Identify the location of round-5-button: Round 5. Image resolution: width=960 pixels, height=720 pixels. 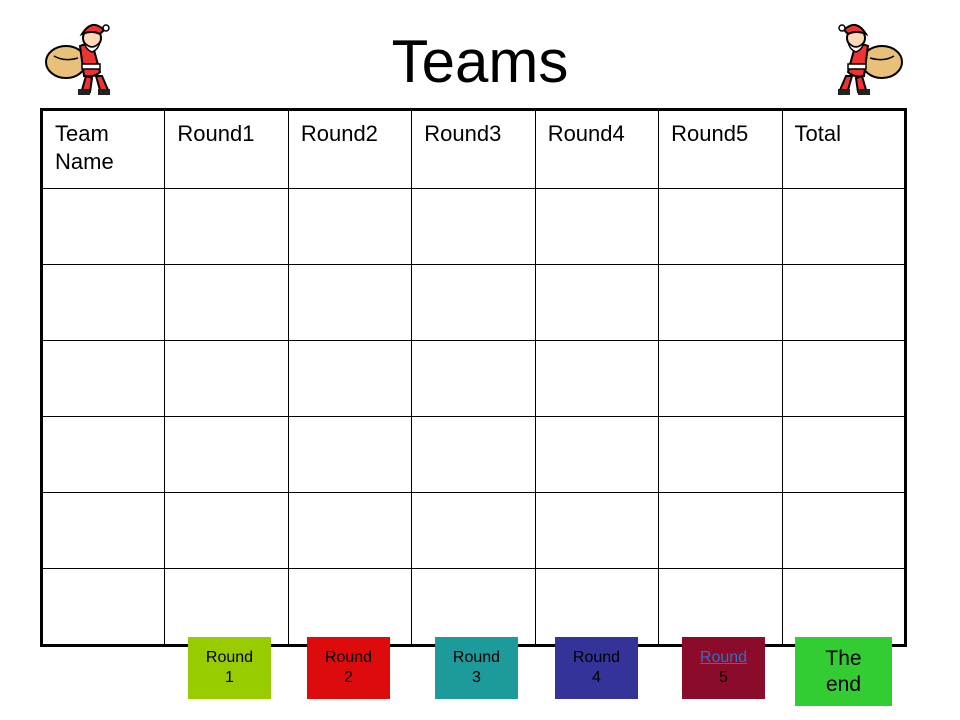
(723, 668).